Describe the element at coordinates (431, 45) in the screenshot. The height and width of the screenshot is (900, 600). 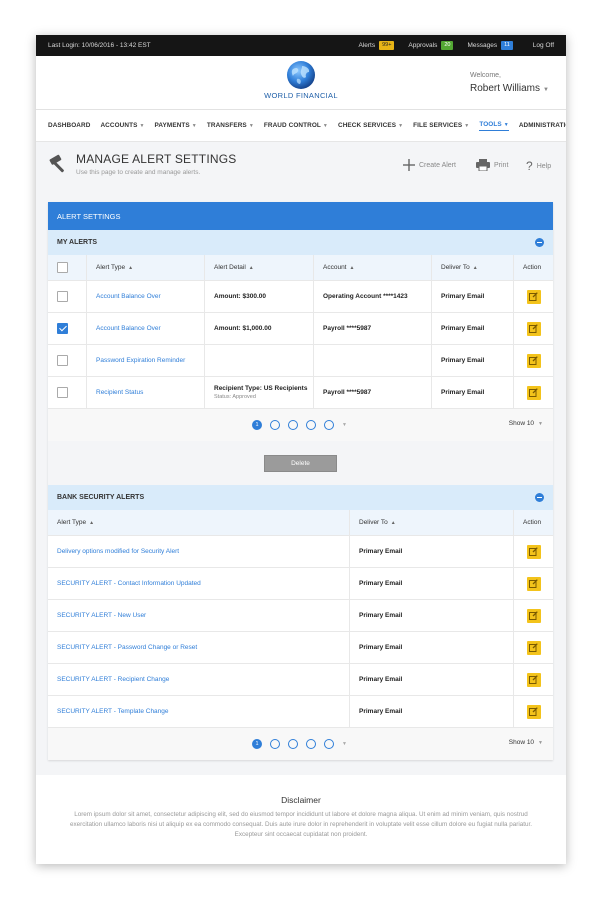
I see `approvals-link: Approvals 20` at that location.